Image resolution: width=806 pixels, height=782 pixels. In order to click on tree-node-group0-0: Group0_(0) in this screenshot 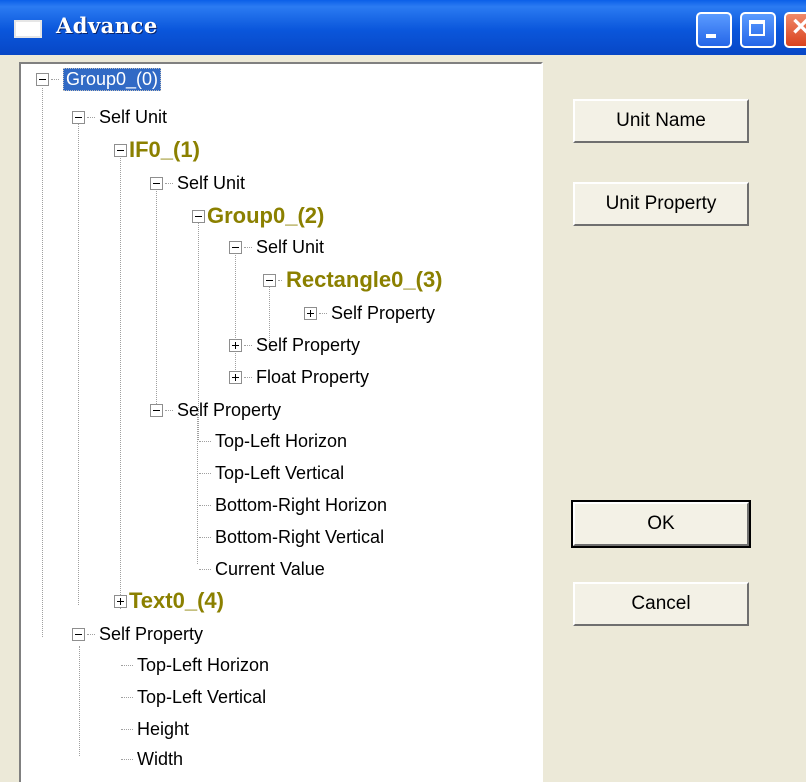, I will do `click(99, 79)`.